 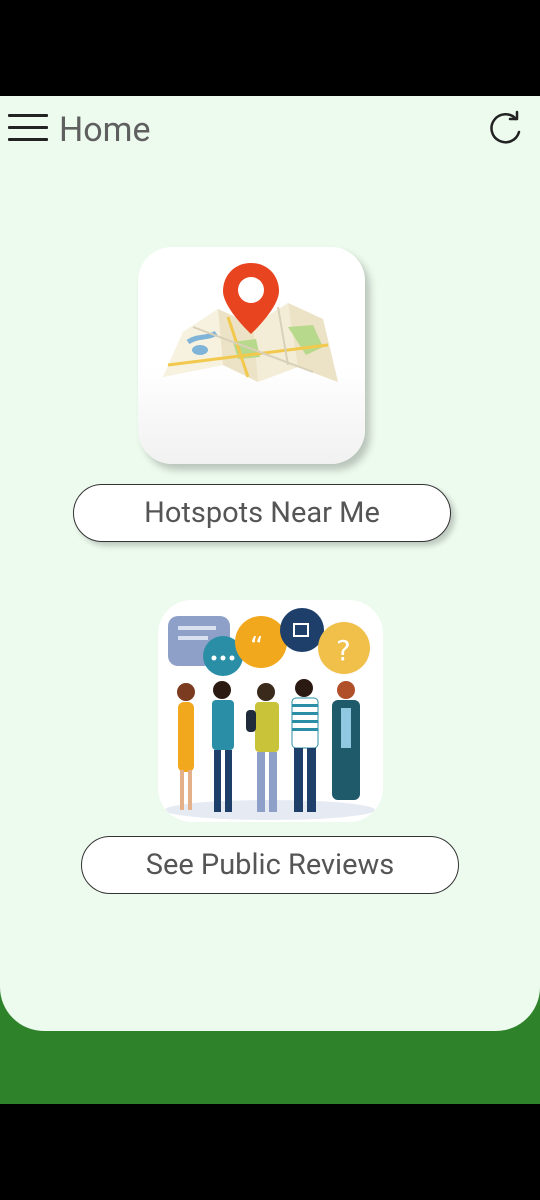 What do you see at coordinates (251, 355) in the screenshot?
I see `map-pin-illustration` at bounding box center [251, 355].